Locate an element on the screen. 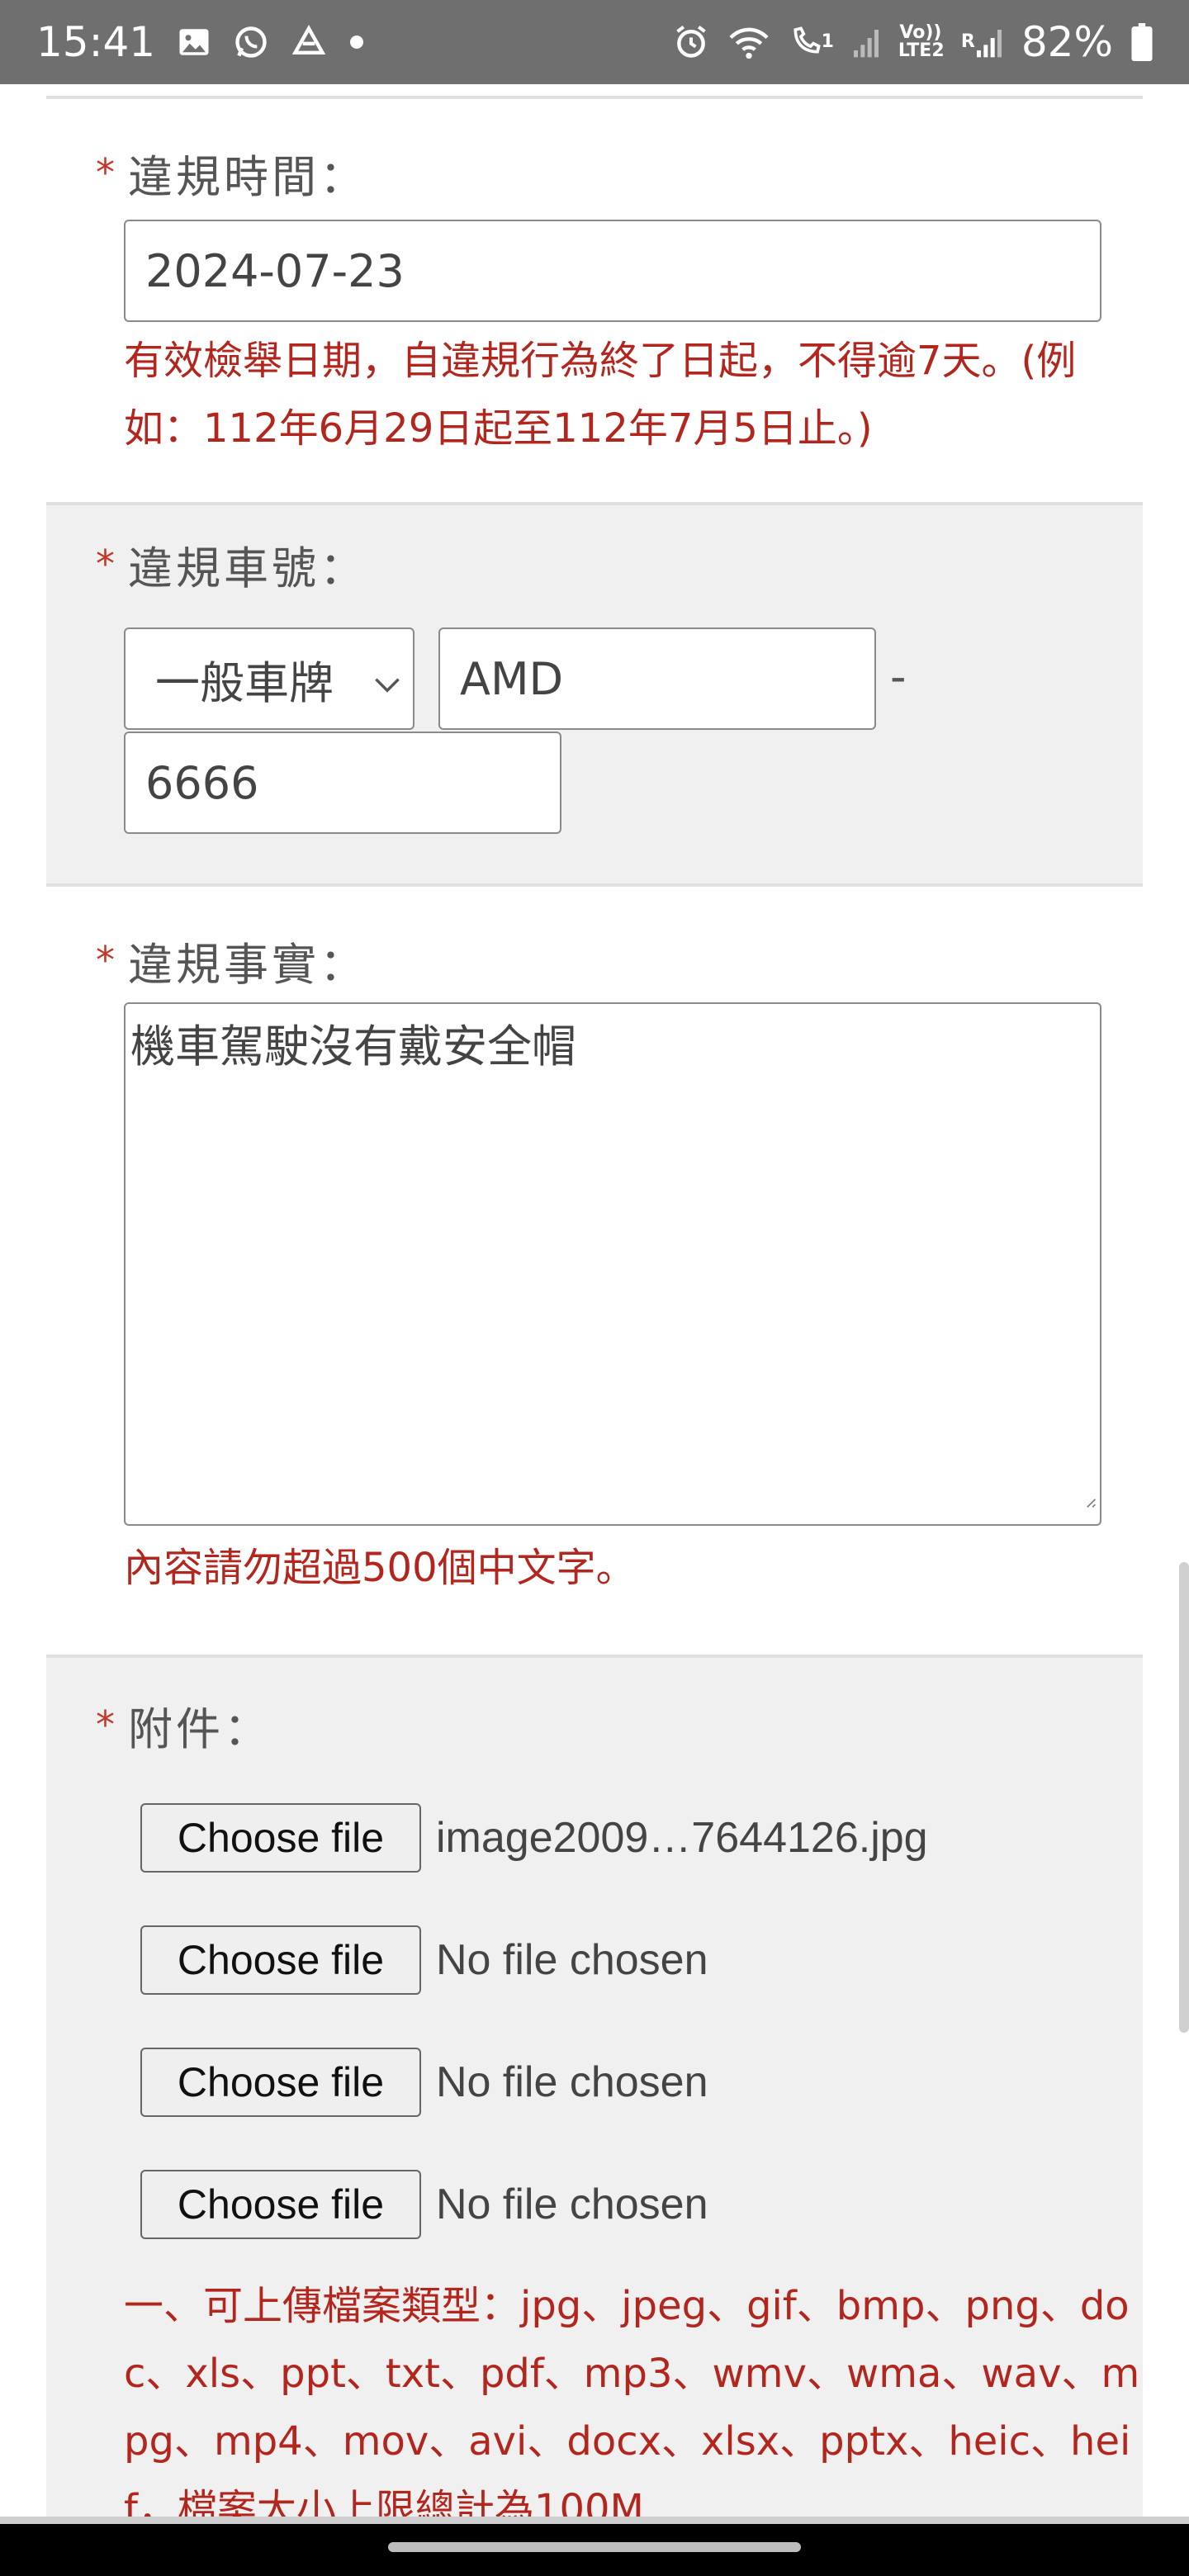  notification-dot-icon is located at coordinates (356, 42).